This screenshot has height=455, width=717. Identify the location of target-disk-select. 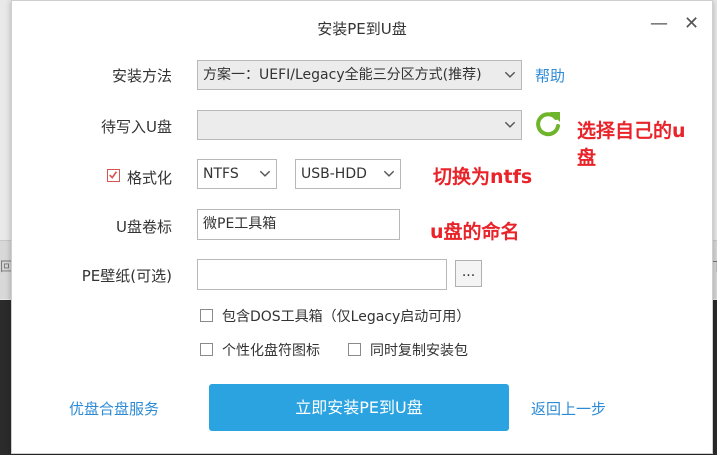
(359, 125).